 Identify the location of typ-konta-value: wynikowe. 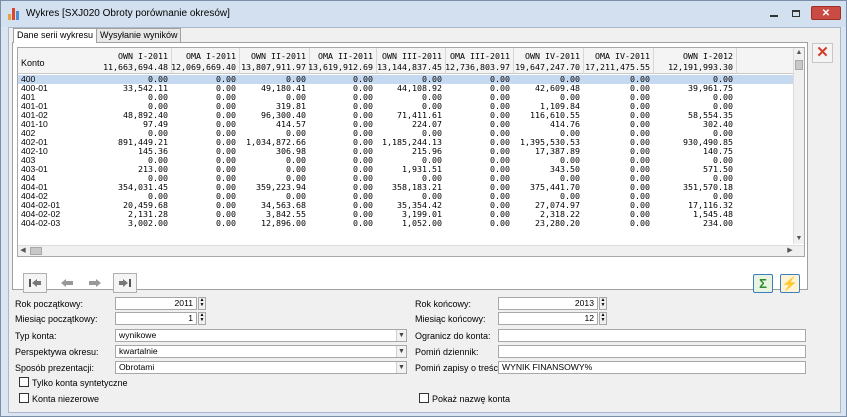
(138, 335).